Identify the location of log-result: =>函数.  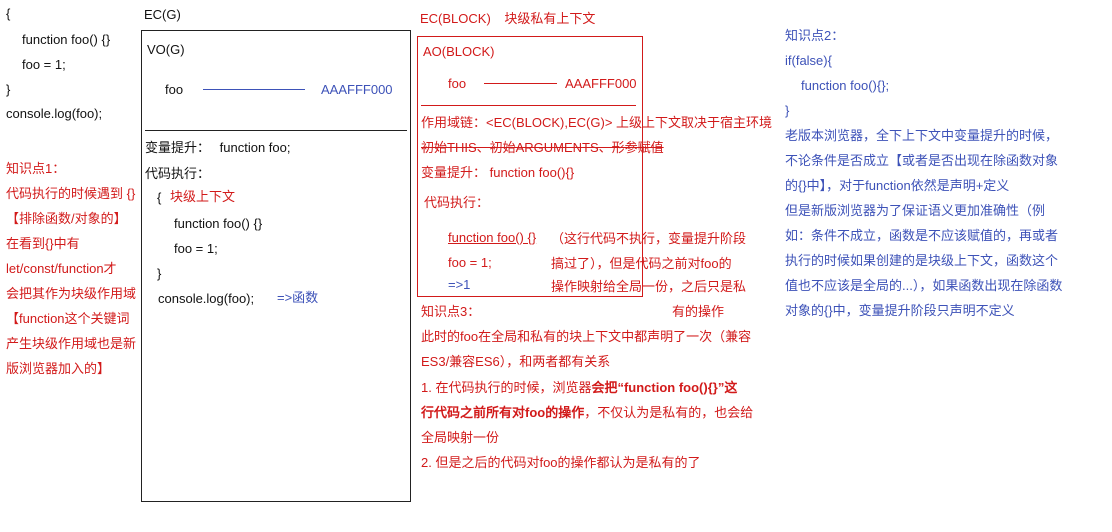
(298, 297).